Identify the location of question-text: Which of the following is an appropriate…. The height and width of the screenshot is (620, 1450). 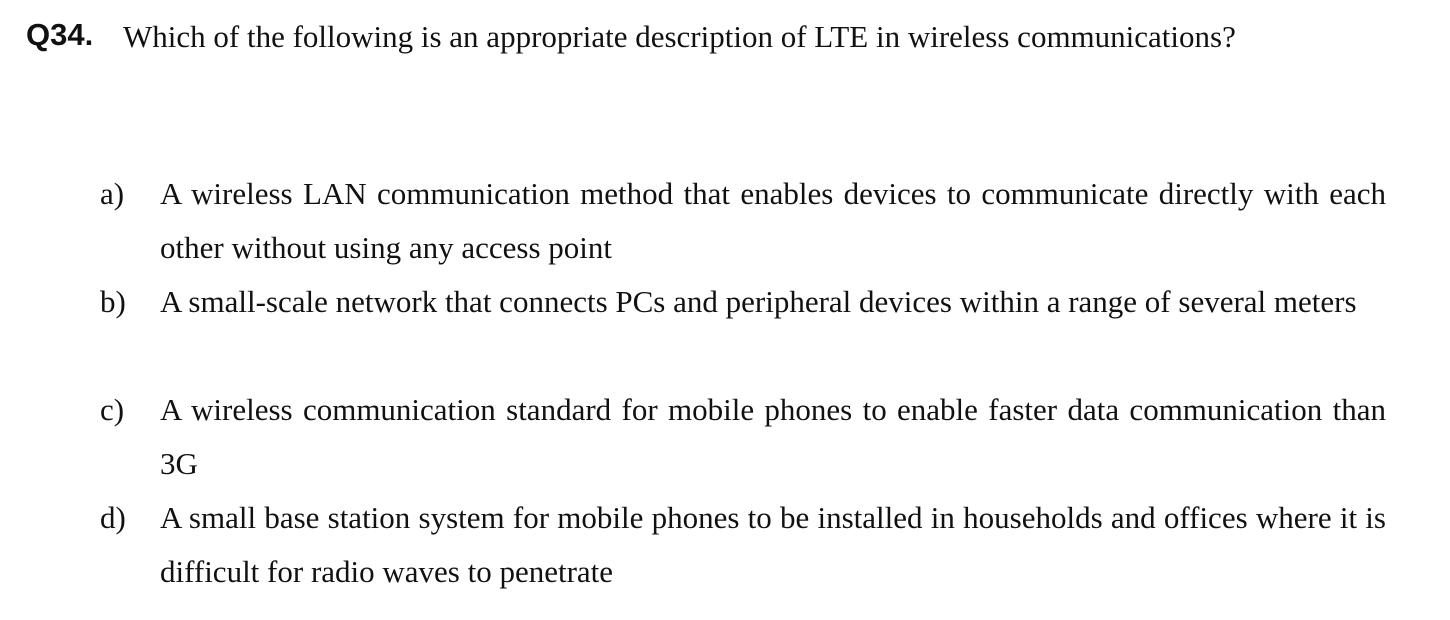
(679, 36).